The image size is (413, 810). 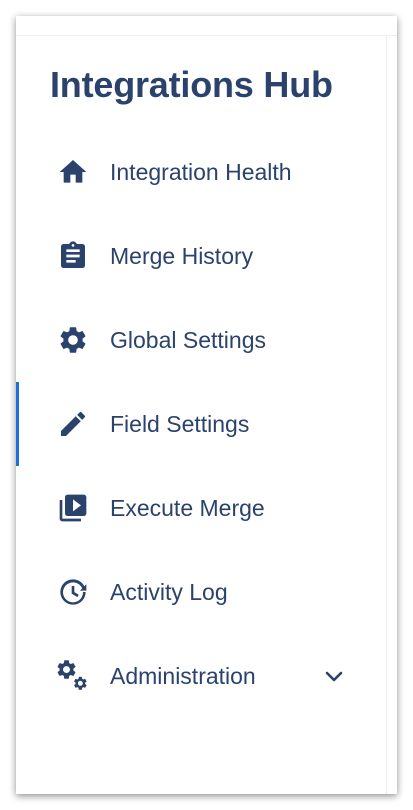 I want to click on sidebar-item-field-settings: Field Settings, so click(x=201, y=424).